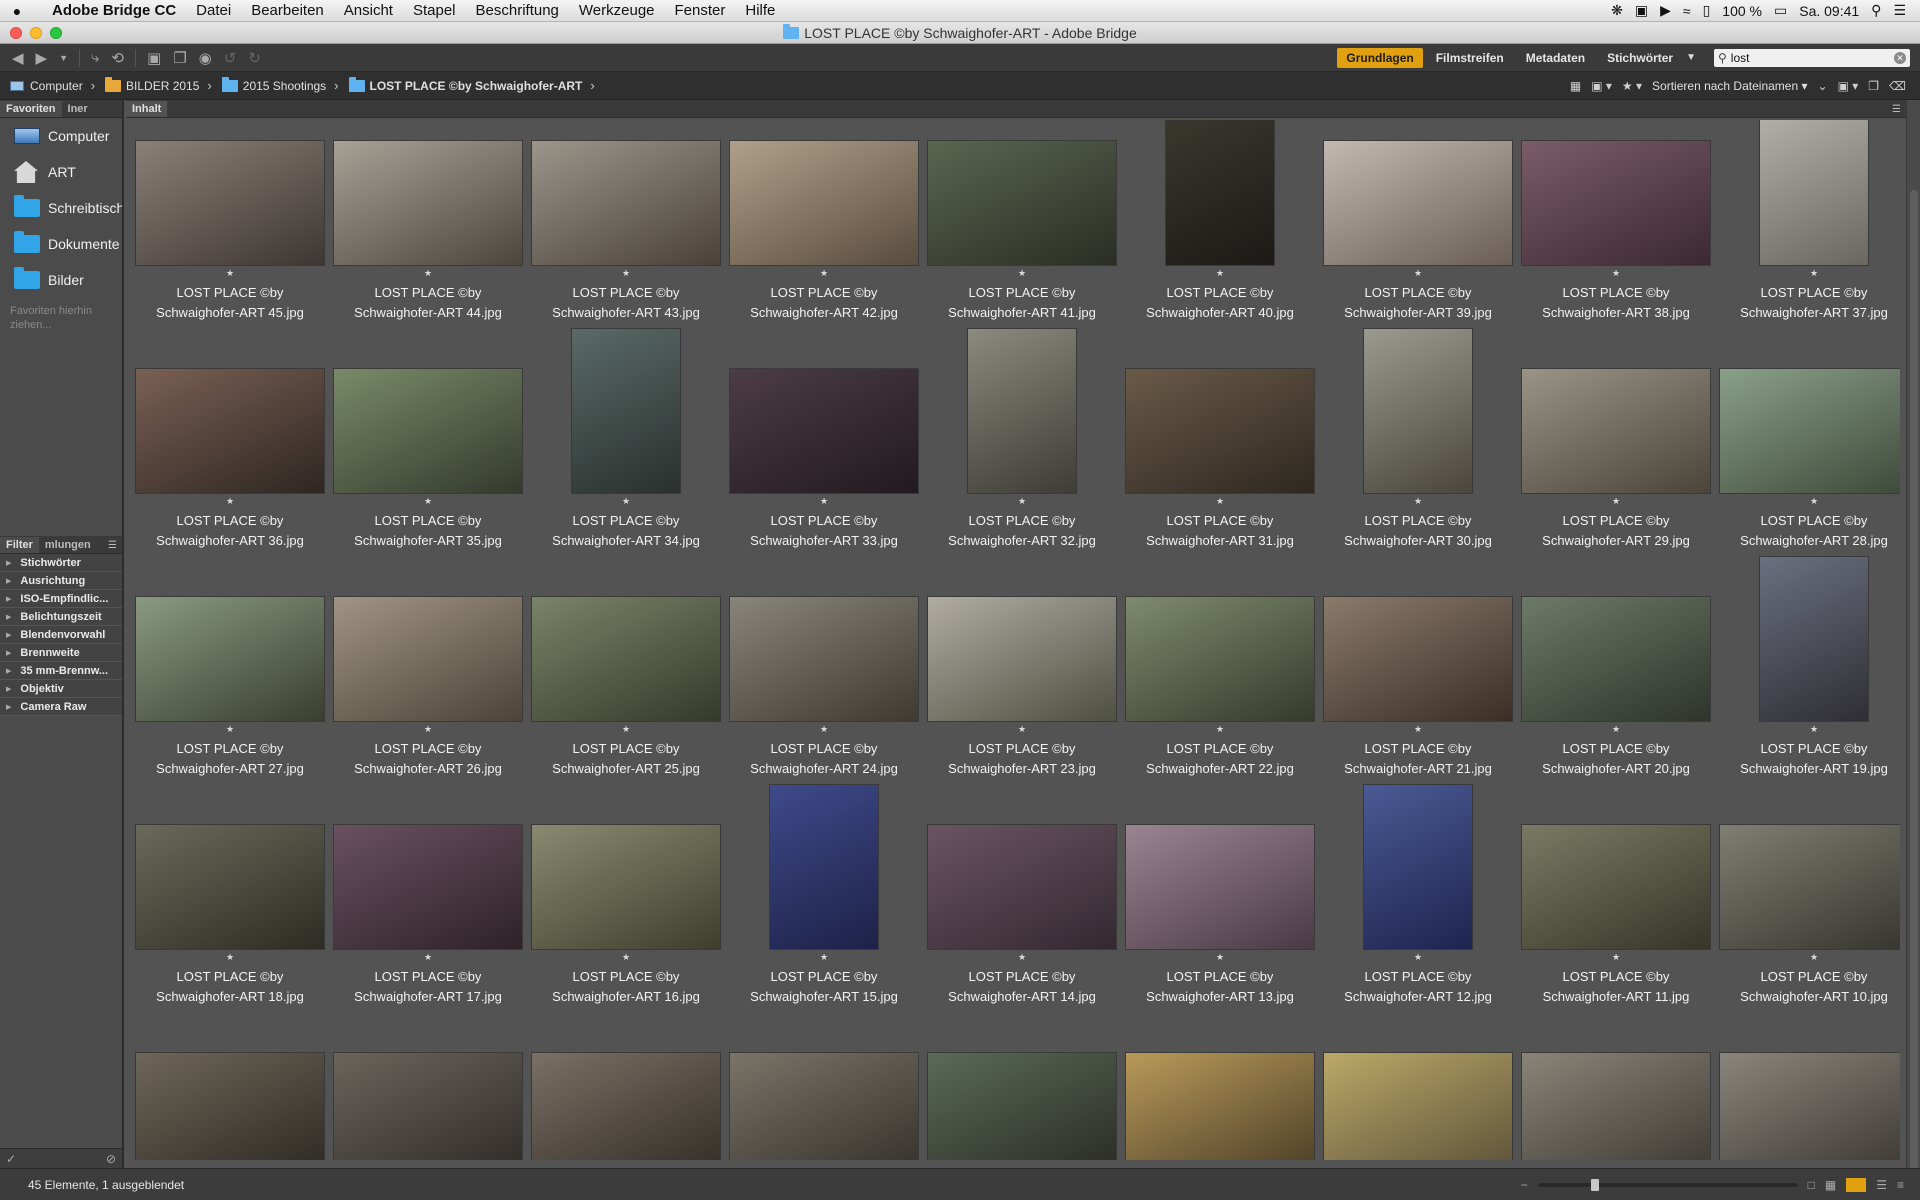 The height and width of the screenshot is (1200, 1920). I want to click on thumbnail-item: ★ LOST PLACE ©by Schwaighofer-ART 35.jpg, so click(428, 442).